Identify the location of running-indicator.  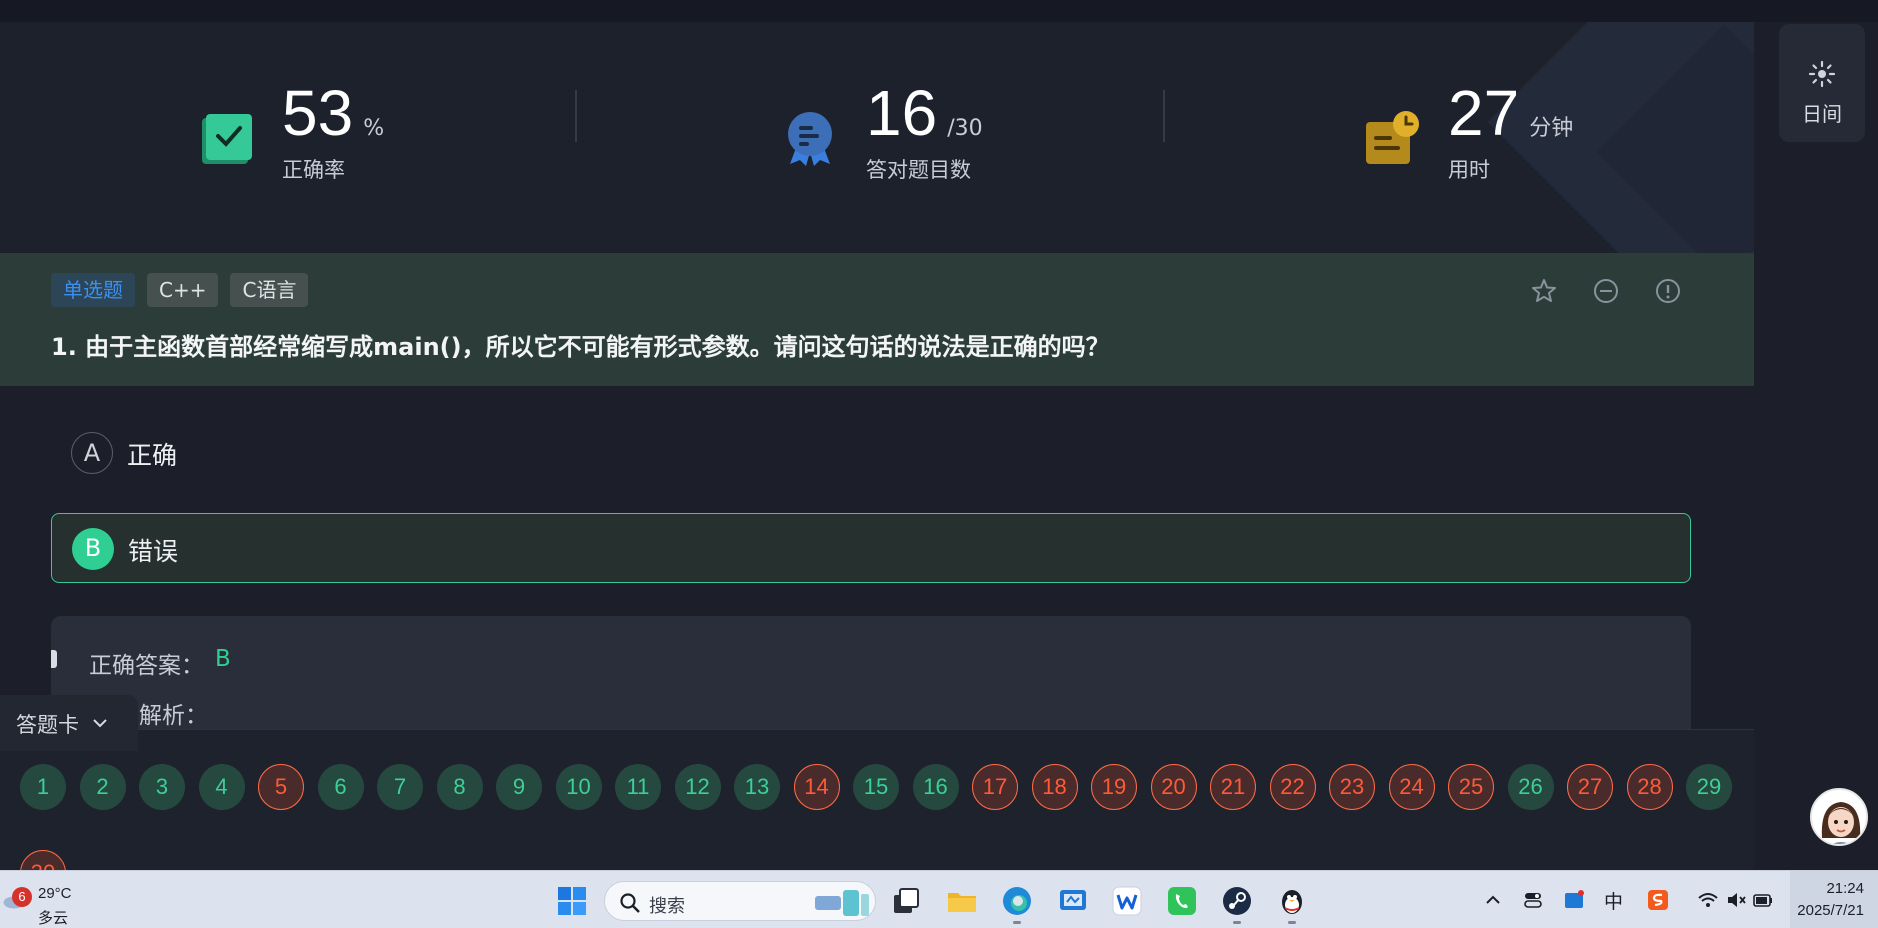
(1237, 922).